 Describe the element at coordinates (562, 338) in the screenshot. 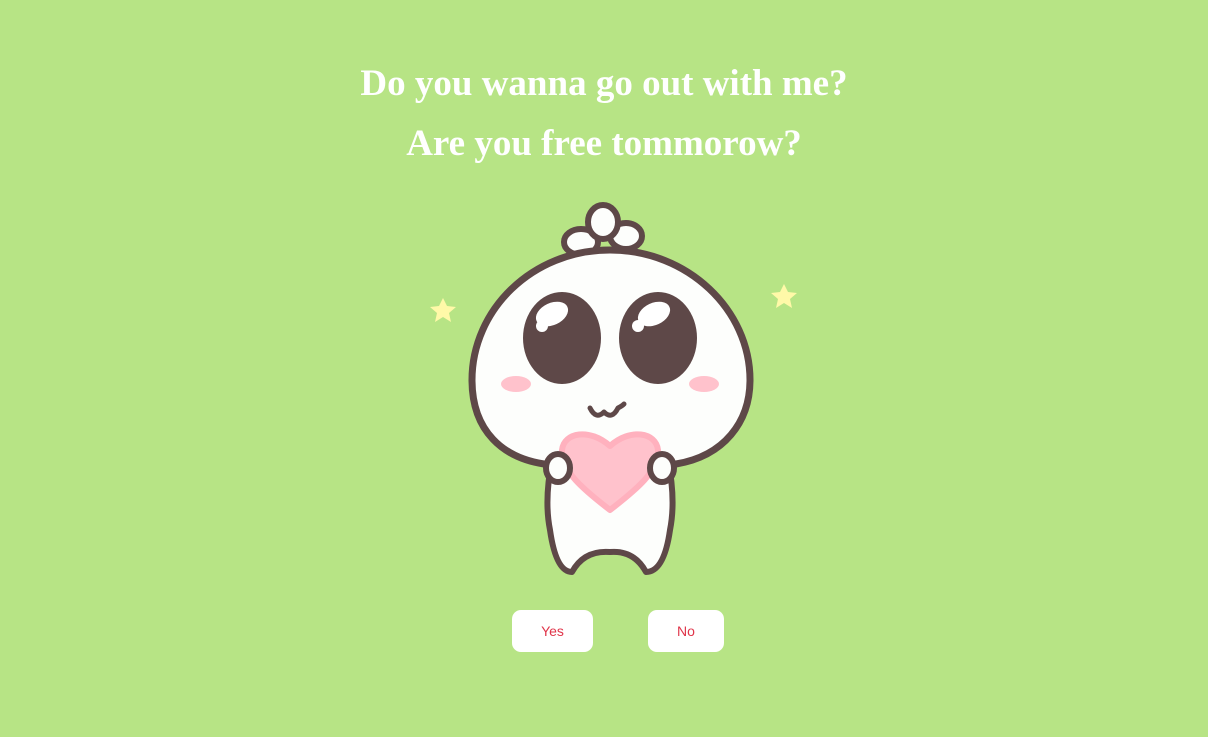

I see `left-eye-icon` at that location.